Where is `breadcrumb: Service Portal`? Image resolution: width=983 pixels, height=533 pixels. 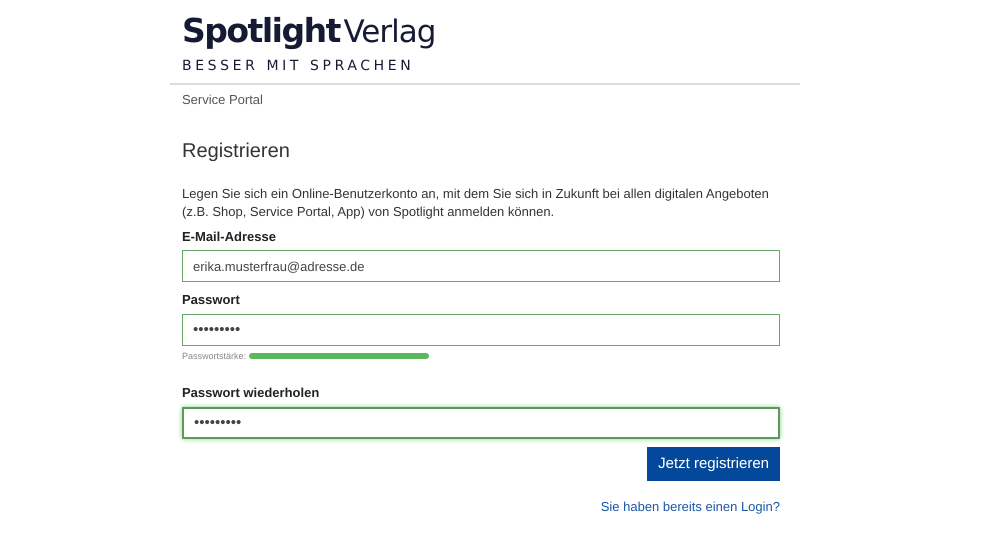
breadcrumb: Service Portal is located at coordinates (222, 100).